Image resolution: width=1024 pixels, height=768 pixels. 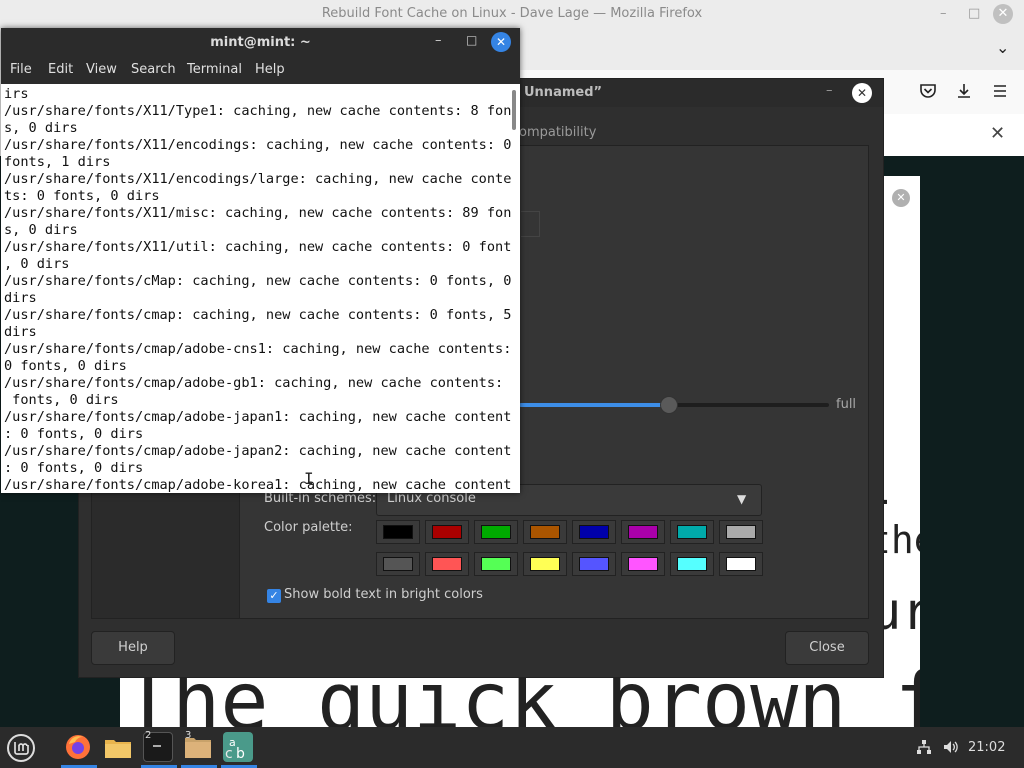 What do you see at coordinates (101, 69) in the screenshot?
I see `menu-view: View` at bounding box center [101, 69].